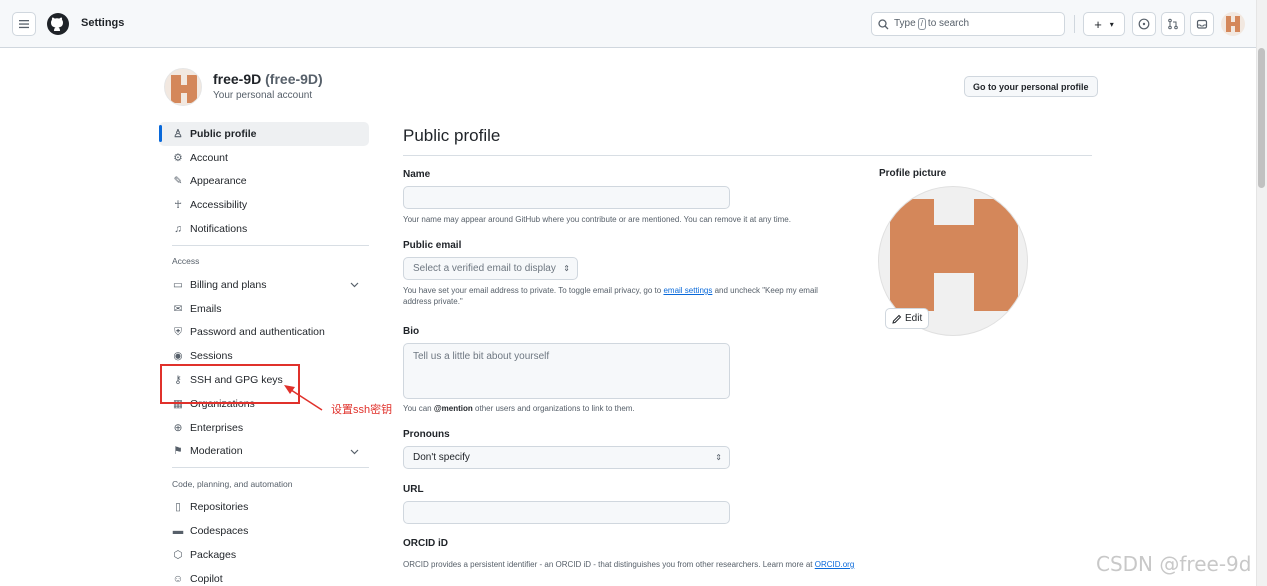  I want to click on sidebar-item-label: Notifications, so click(219, 229).